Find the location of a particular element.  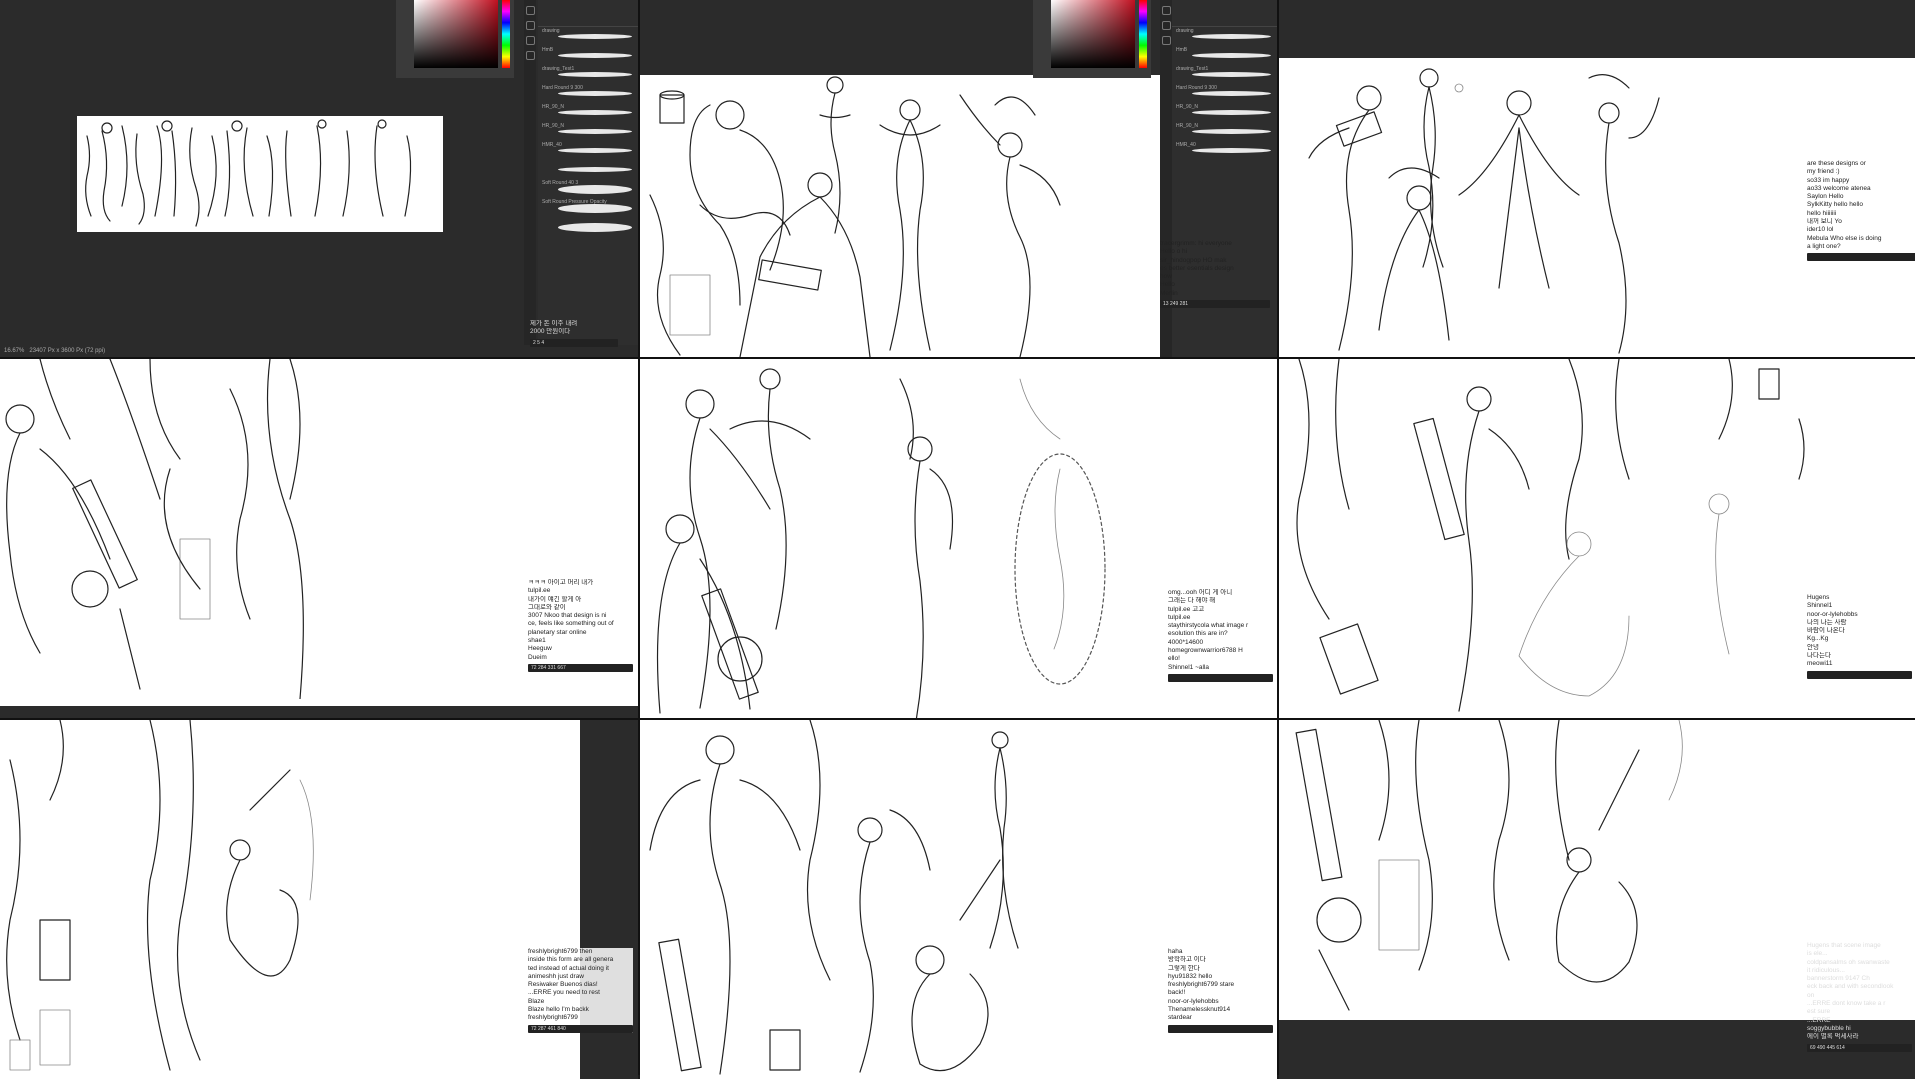

chat-message: hello hiiiiiii is located at coordinates (1822, 213).